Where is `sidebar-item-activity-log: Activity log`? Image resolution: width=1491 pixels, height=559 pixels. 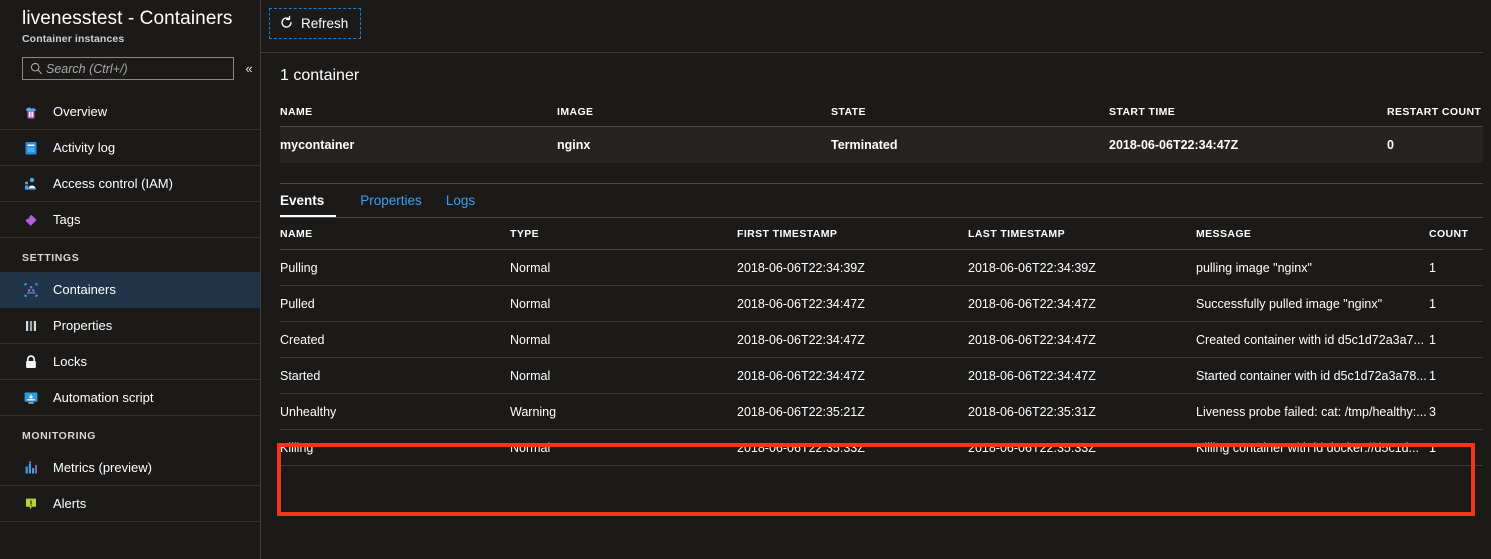 sidebar-item-activity-log: Activity log is located at coordinates (130, 148).